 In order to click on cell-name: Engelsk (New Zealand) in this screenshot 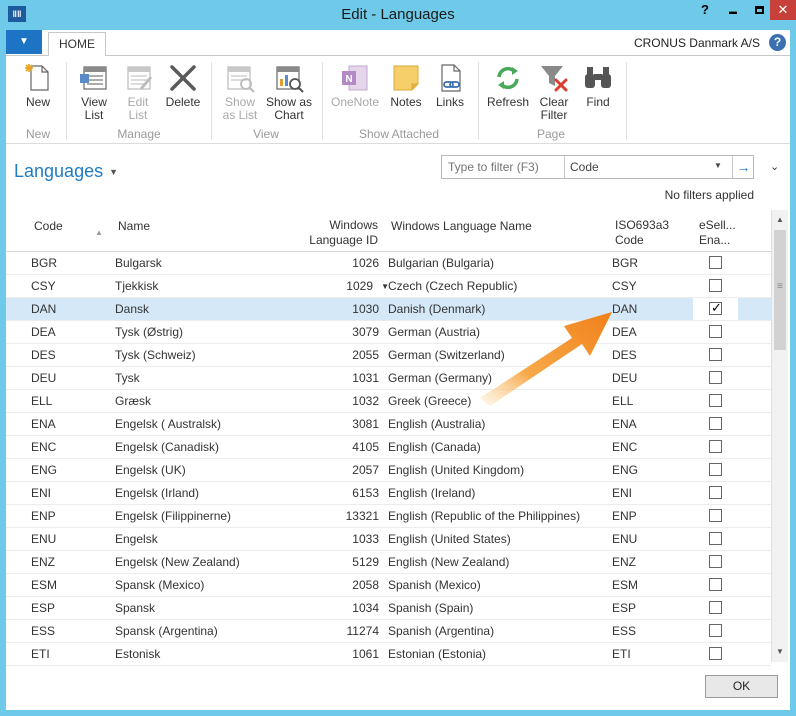, I will do `click(177, 562)`.